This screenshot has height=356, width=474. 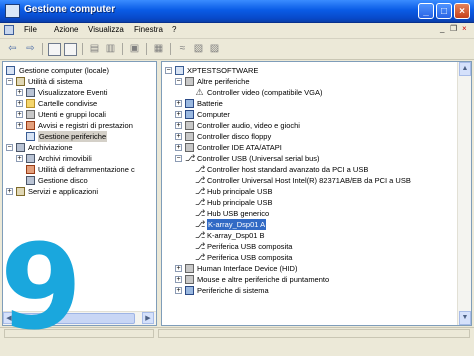 What do you see at coordinates (464, 28) in the screenshot?
I see `doc-close-button: ×` at bounding box center [464, 28].